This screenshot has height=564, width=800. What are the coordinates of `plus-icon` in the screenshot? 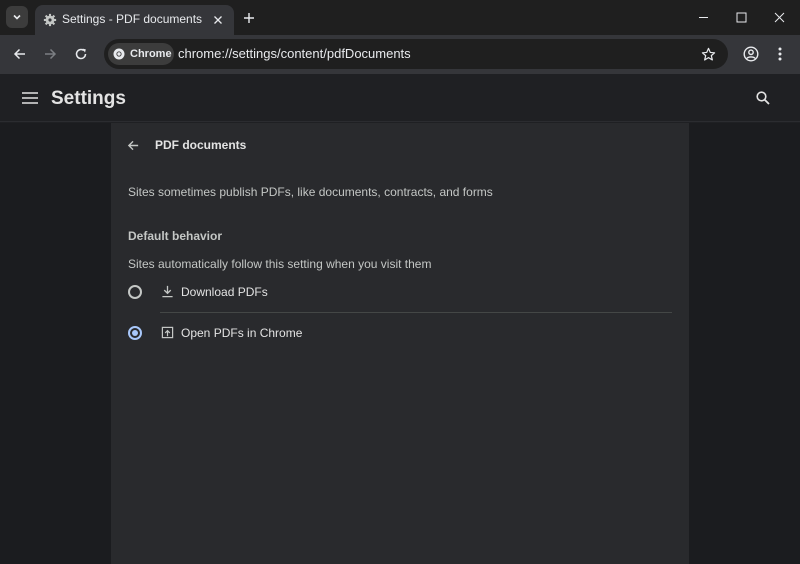 It's located at (249, 18).